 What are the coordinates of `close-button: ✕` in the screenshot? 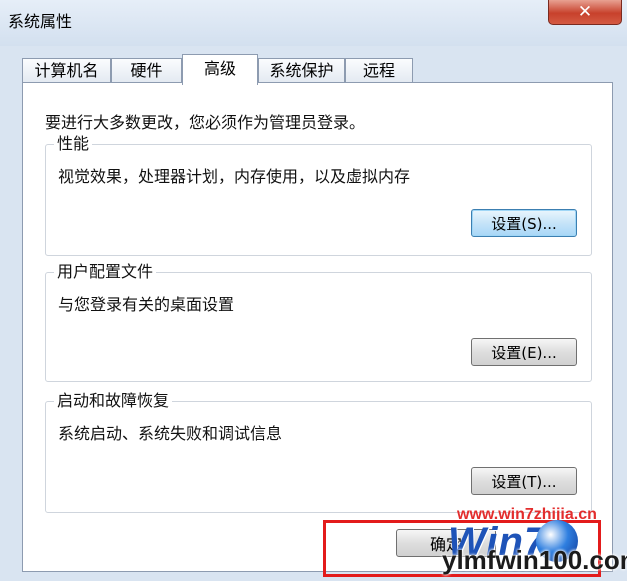 It's located at (585, 12).